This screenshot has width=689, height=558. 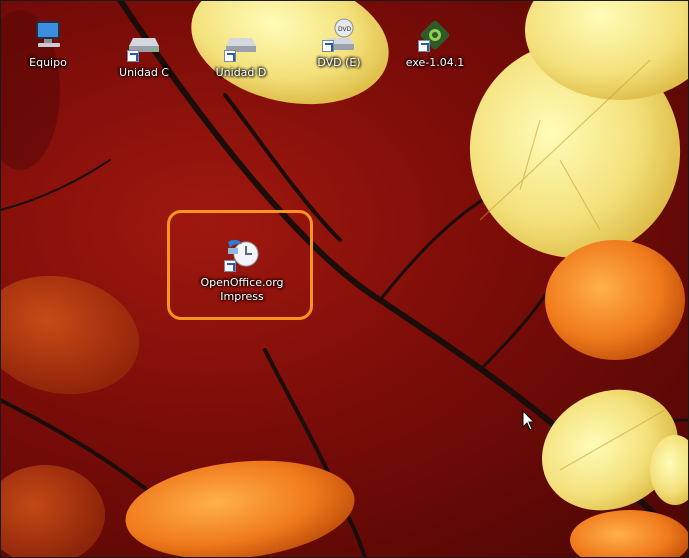 What do you see at coordinates (242, 289) in the screenshot?
I see `desktop-icon-label: OpenOffice.org Impress` at bounding box center [242, 289].